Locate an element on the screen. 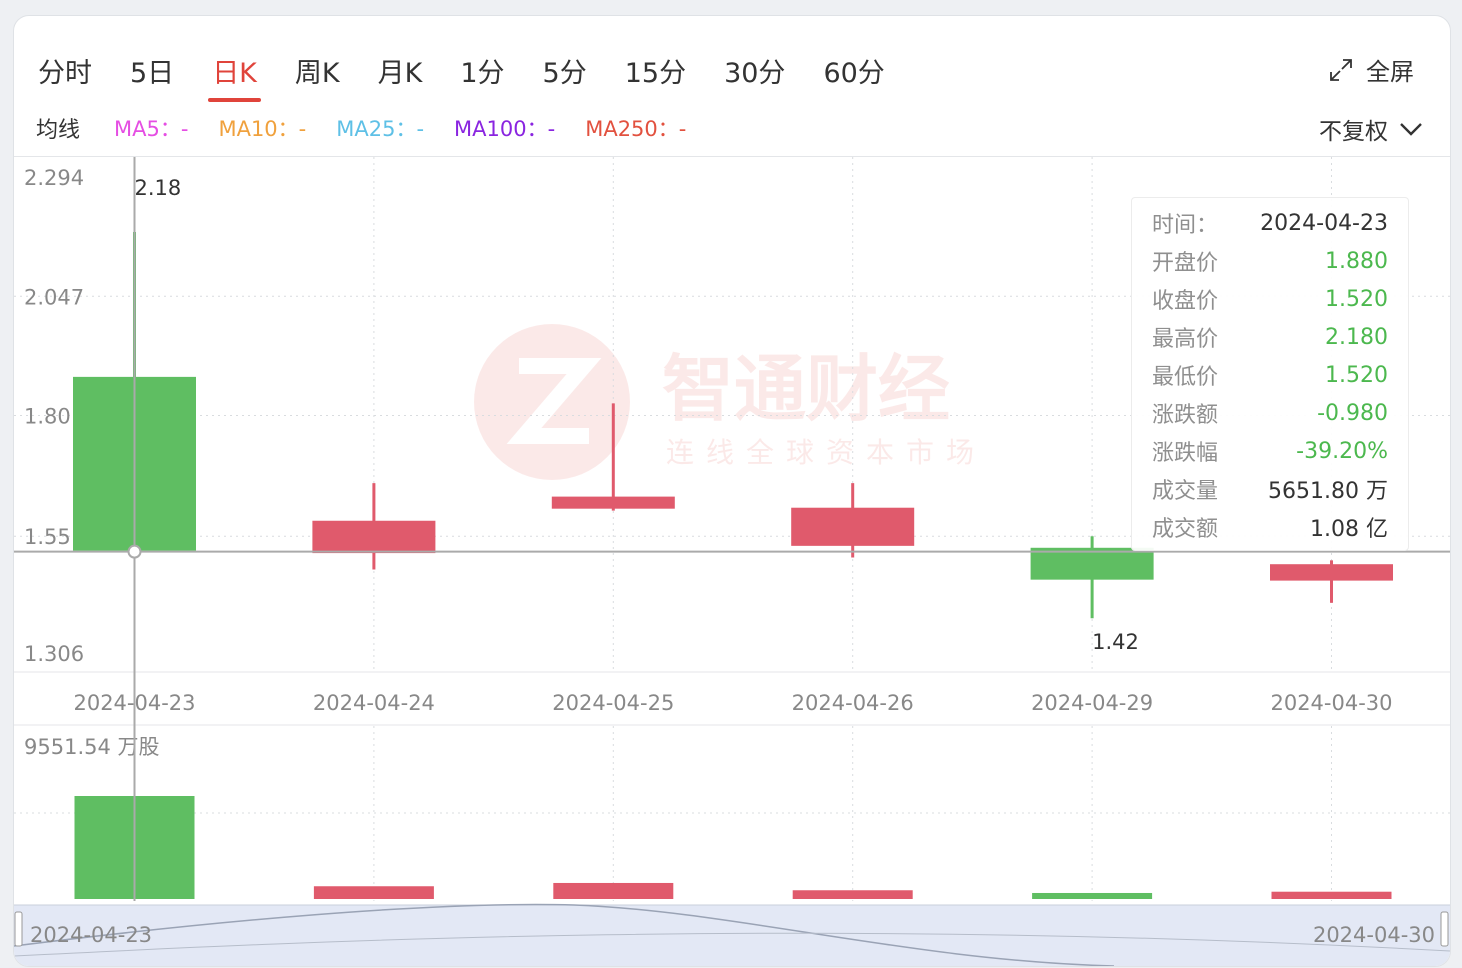 The height and width of the screenshot is (968, 1462). tooltip-key: 开盘价 is located at coordinates (1185, 263).